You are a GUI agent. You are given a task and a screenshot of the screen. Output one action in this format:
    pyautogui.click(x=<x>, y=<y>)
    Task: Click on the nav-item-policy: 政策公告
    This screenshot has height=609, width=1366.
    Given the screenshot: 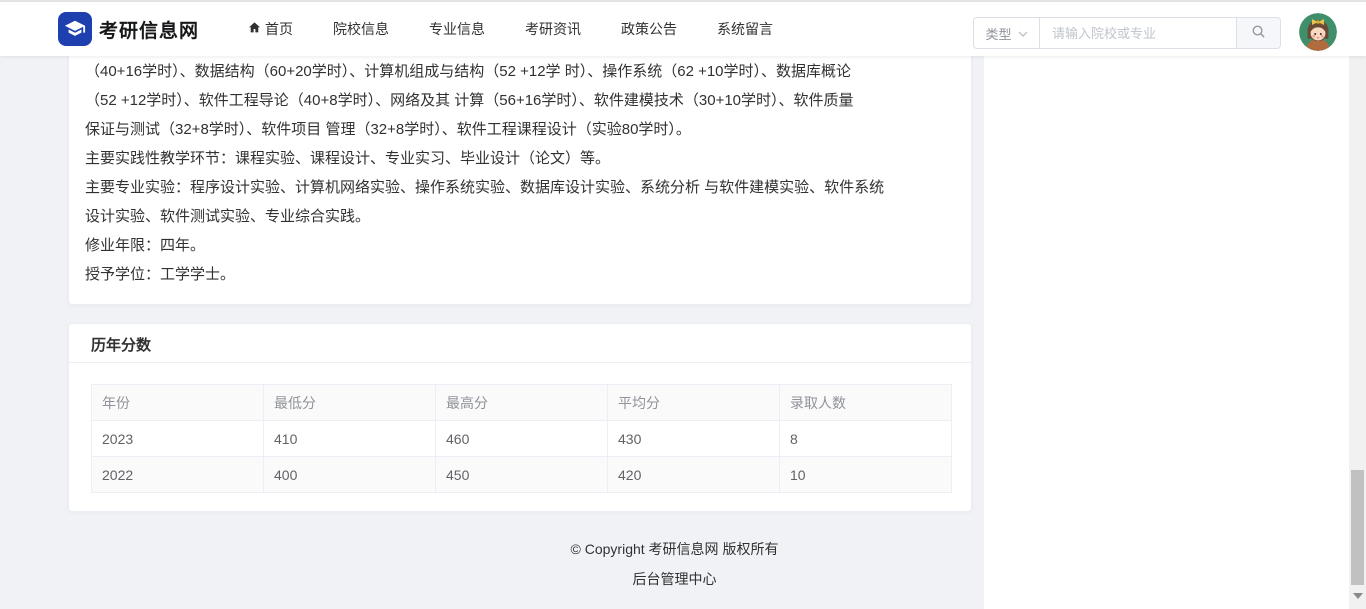 What is the action you would take?
    pyautogui.click(x=649, y=29)
    